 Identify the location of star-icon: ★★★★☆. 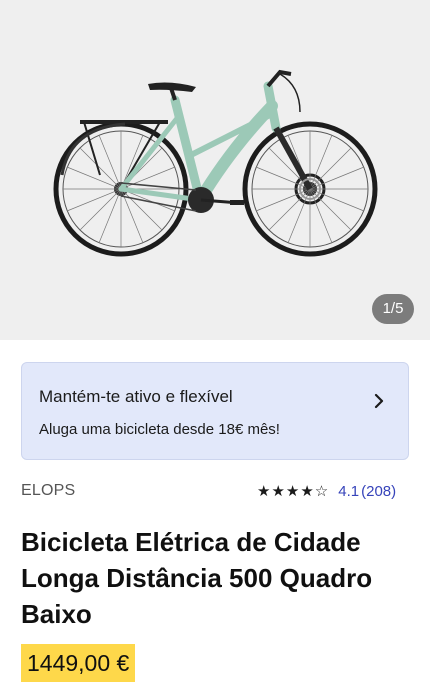
(293, 491).